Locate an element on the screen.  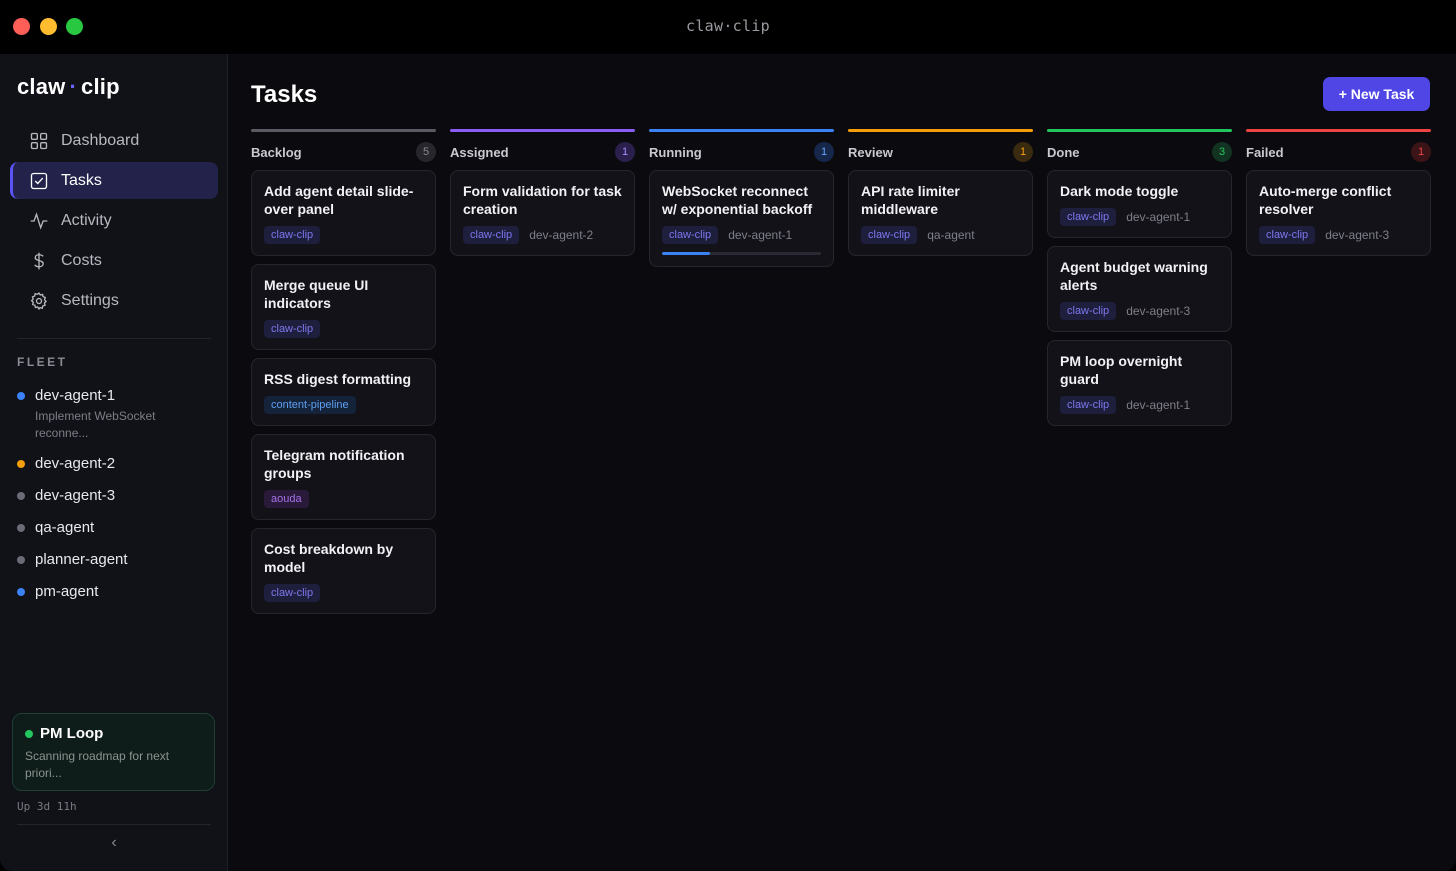
assigned-agent: qa-agent is located at coordinates (951, 235).